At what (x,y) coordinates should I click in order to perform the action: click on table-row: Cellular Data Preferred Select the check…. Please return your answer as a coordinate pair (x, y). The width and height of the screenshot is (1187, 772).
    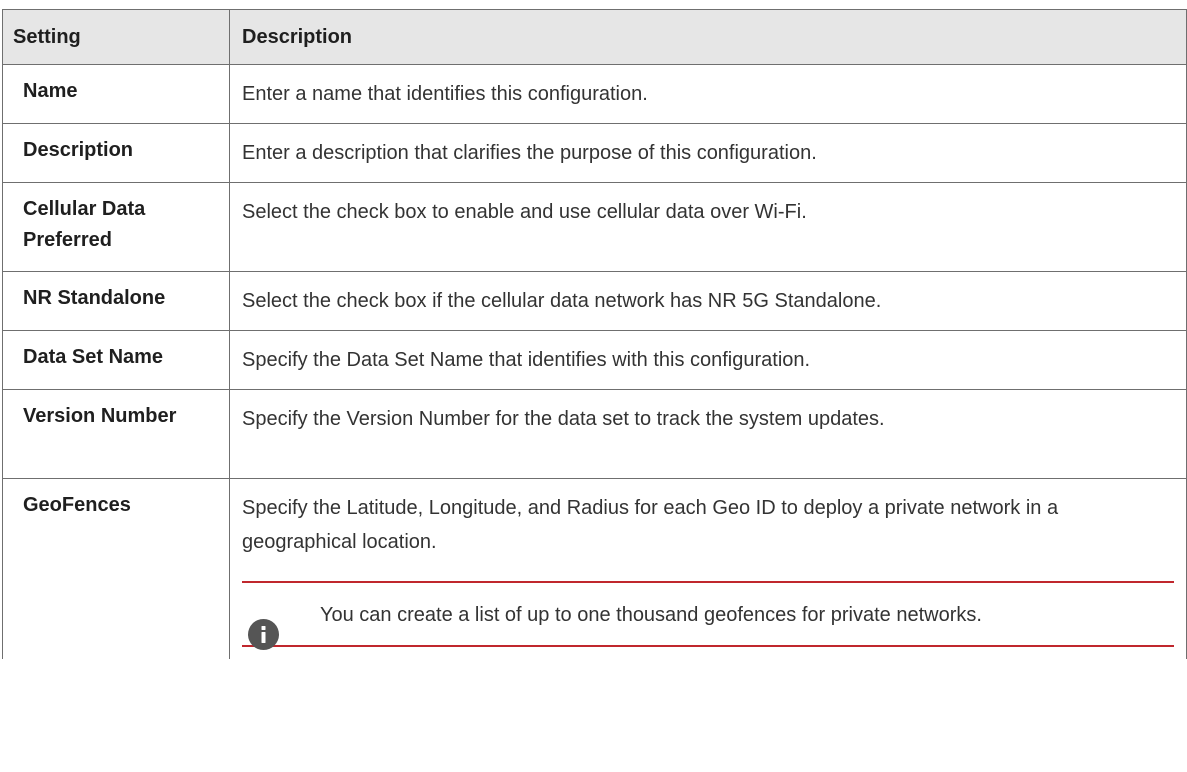
    Looking at the image, I should click on (594, 227).